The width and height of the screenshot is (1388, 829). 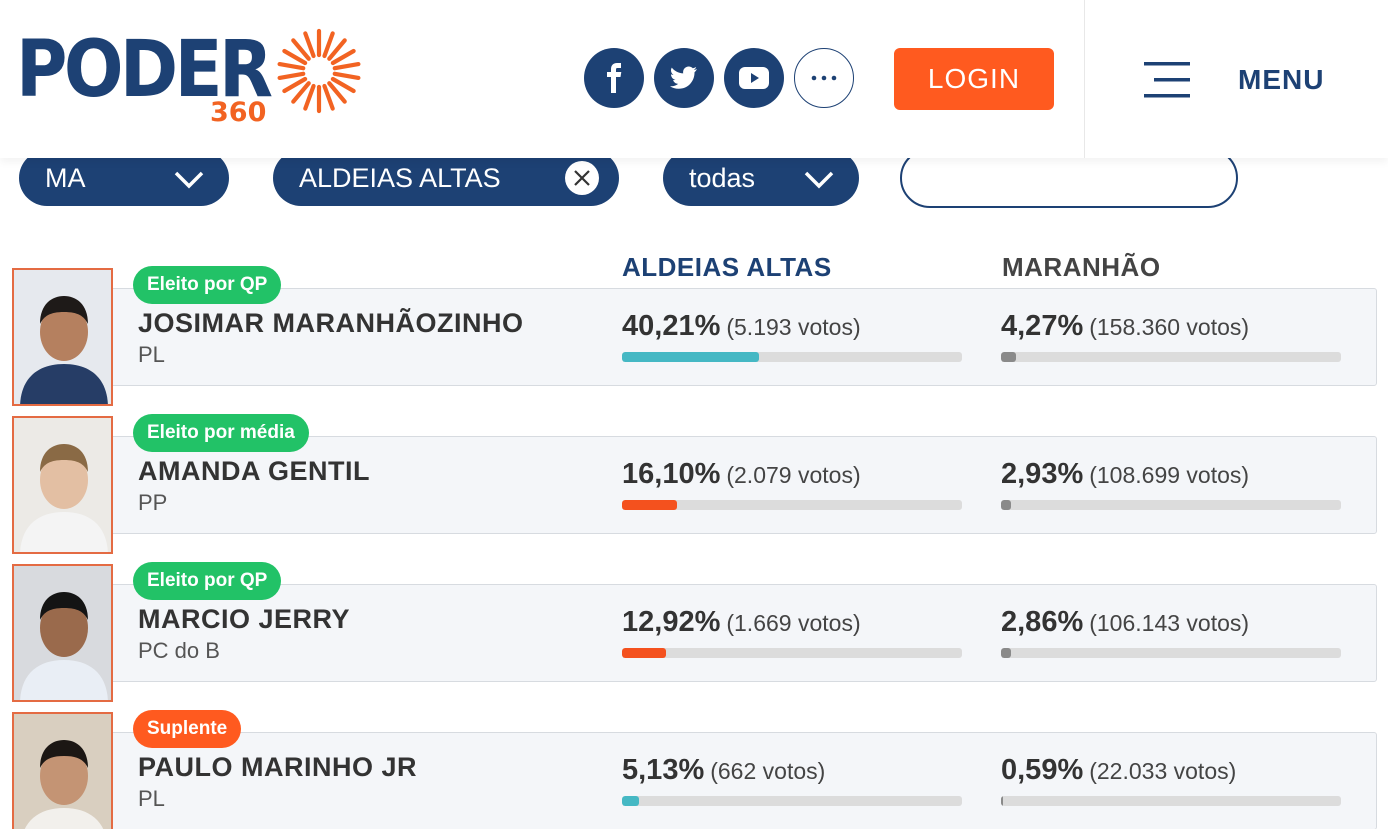 I want to click on hamburger-menu-icon, so click(x=1167, y=80).